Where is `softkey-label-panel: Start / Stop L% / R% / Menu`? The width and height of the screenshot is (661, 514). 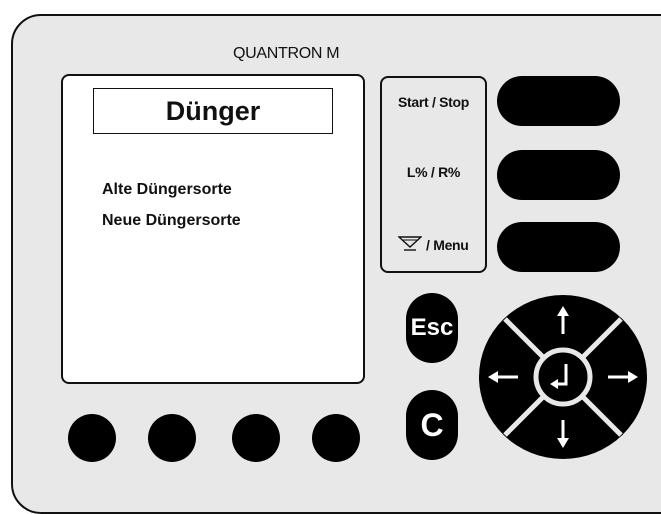
softkey-label-panel: Start / Stop L% / R% / Menu is located at coordinates (433, 174).